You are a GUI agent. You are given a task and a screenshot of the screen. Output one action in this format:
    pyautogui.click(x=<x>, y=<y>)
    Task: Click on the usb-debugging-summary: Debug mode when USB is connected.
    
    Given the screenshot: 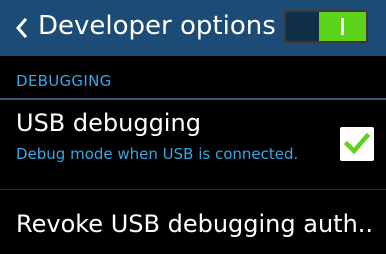 What is the action you would take?
    pyautogui.click(x=157, y=154)
    